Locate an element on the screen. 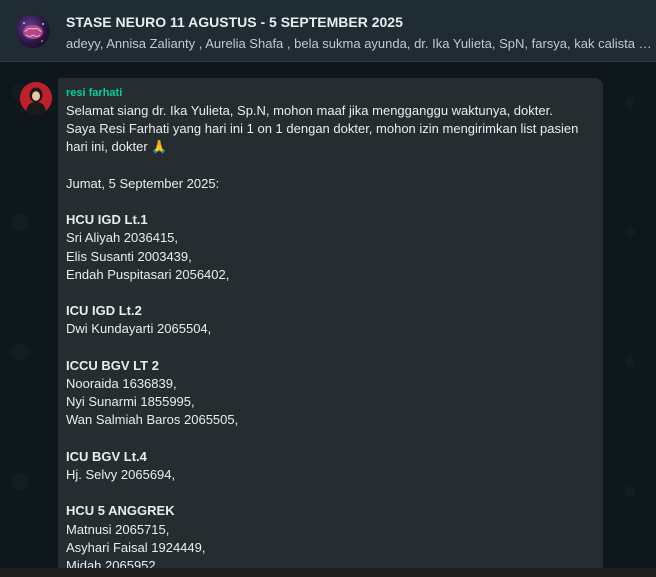 The width and height of the screenshot is (656, 577). date-line: Jumat, 5 September 2025: is located at coordinates (143, 183).